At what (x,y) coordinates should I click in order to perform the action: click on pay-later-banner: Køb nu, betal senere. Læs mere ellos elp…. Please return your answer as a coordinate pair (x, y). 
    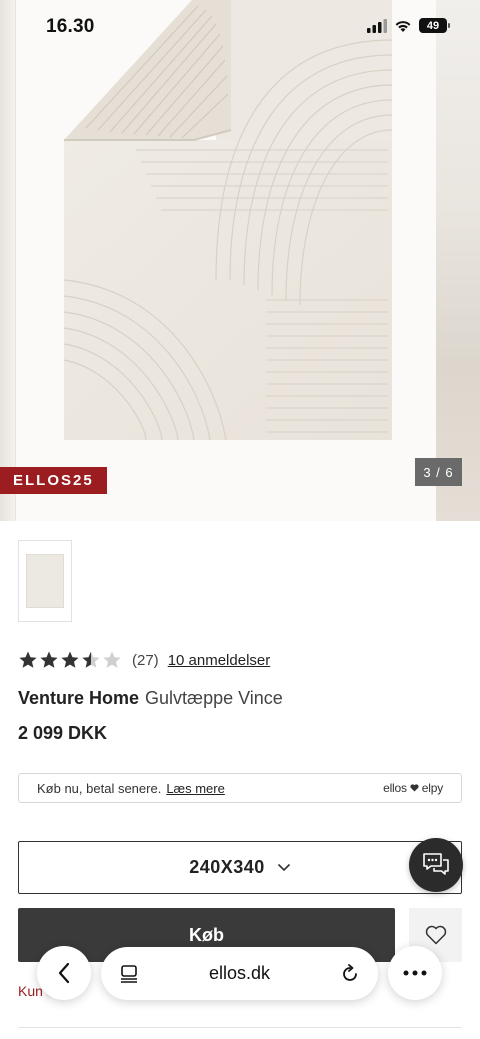
    Looking at the image, I should click on (240, 788).